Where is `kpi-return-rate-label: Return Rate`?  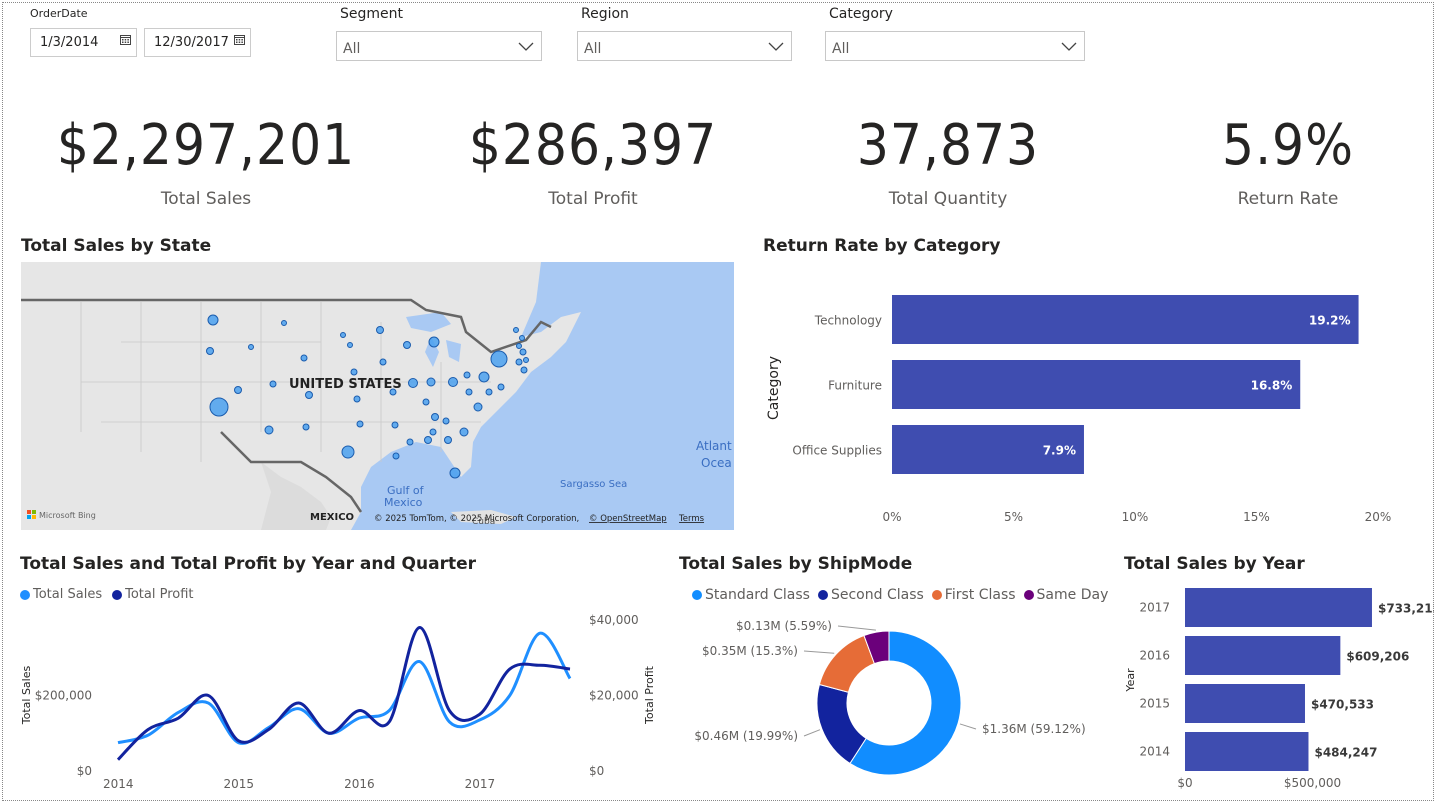
kpi-return-rate-label: Return Rate is located at coordinates (1288, 199).